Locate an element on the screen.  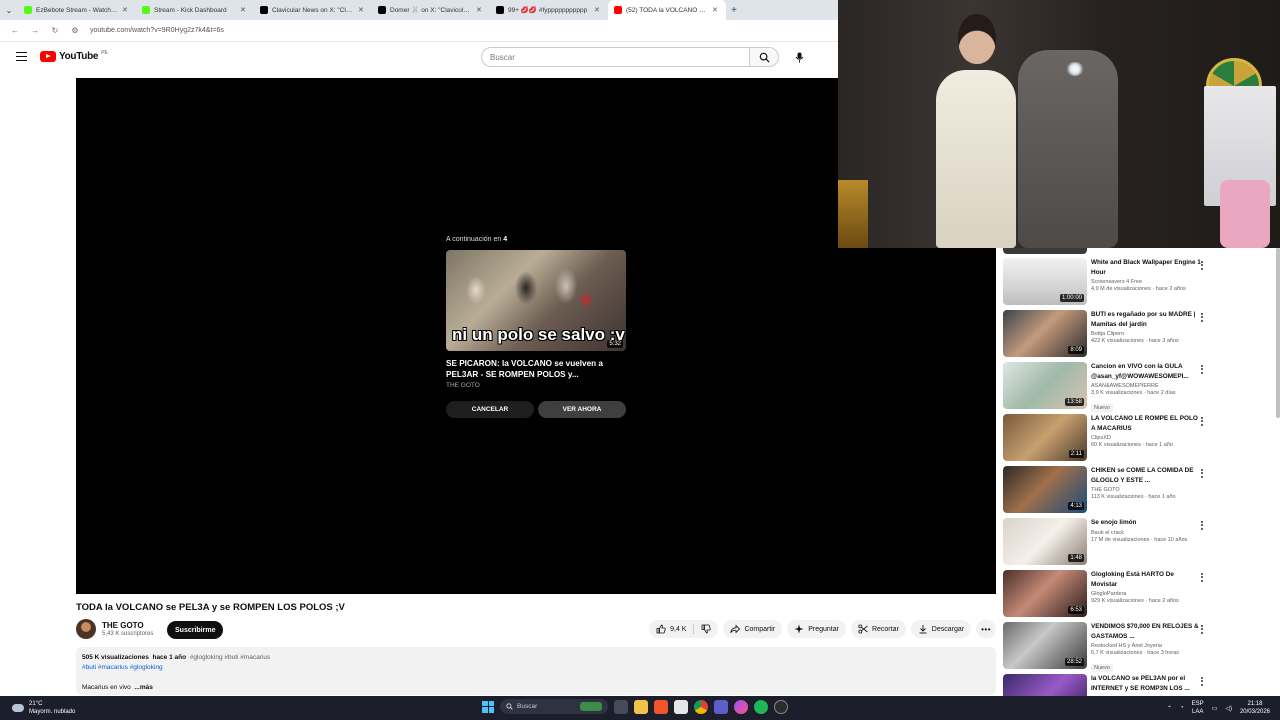
url-field: youtube.com/watch?v=9R0Hyg2z7k4&t=6s is located at coordinates (157, 30).